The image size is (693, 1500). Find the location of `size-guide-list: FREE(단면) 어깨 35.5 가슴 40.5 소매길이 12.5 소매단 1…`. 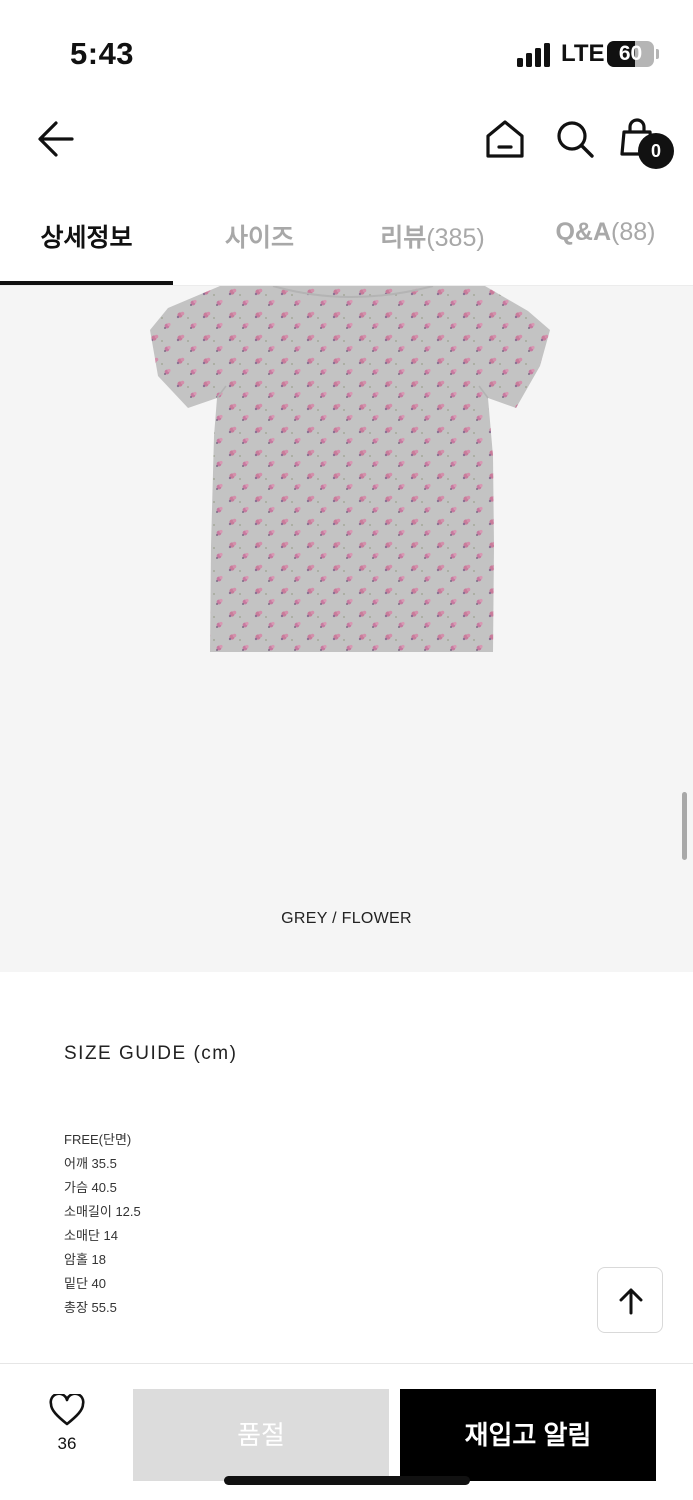

size-guide-list: FREE(단면) 어깨 35.5 가슴 40.5 소매길이 12.5 소매단 1… is located at coordinates (102, 1224).